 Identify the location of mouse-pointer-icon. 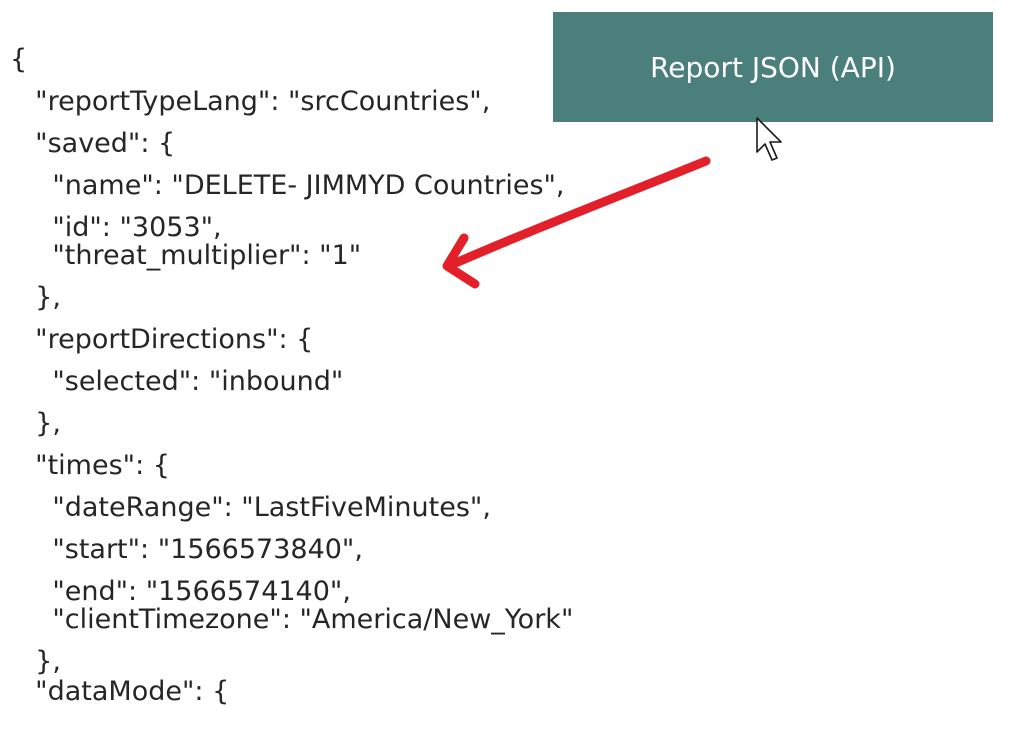
(769, 139).